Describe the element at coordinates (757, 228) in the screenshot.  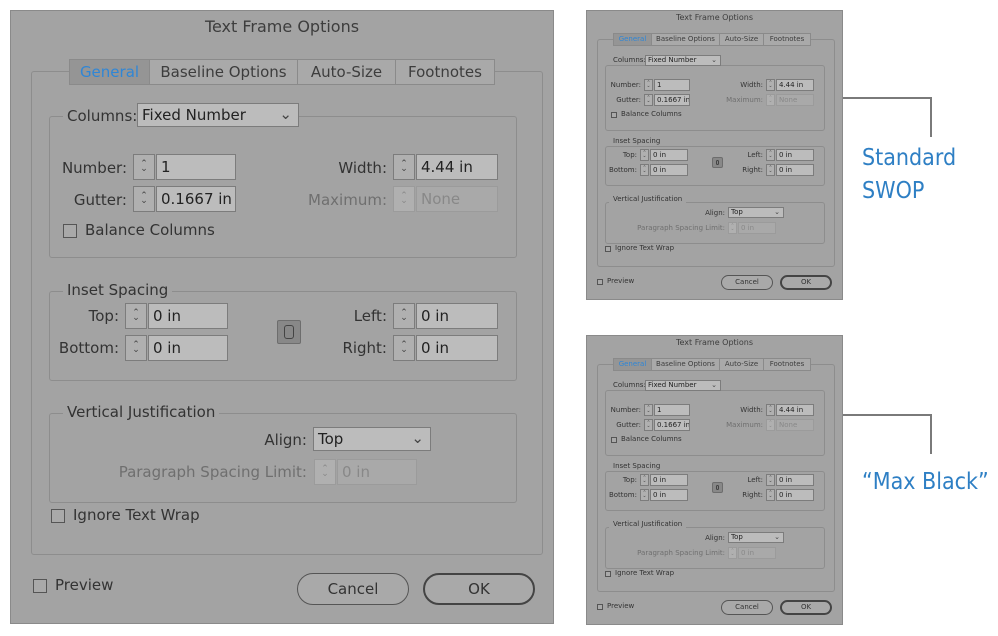
I see `paragraph-spacing-limit-input: 0 in` at that location.